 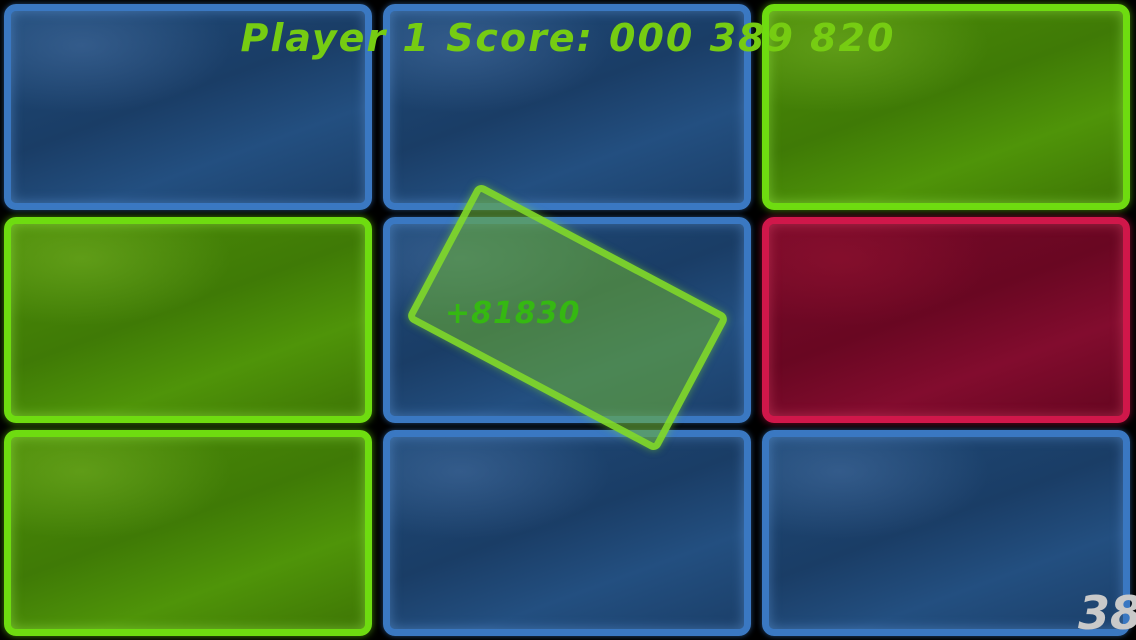 What do you see at coordinates (188, 533) in the screenshot?
I see `tile-r3-c1` at bounding box center [188, 533].